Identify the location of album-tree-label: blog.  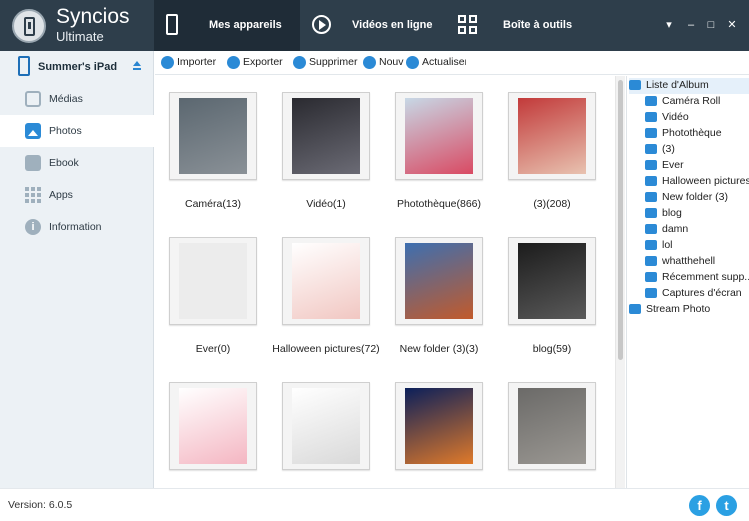
(672, 213).